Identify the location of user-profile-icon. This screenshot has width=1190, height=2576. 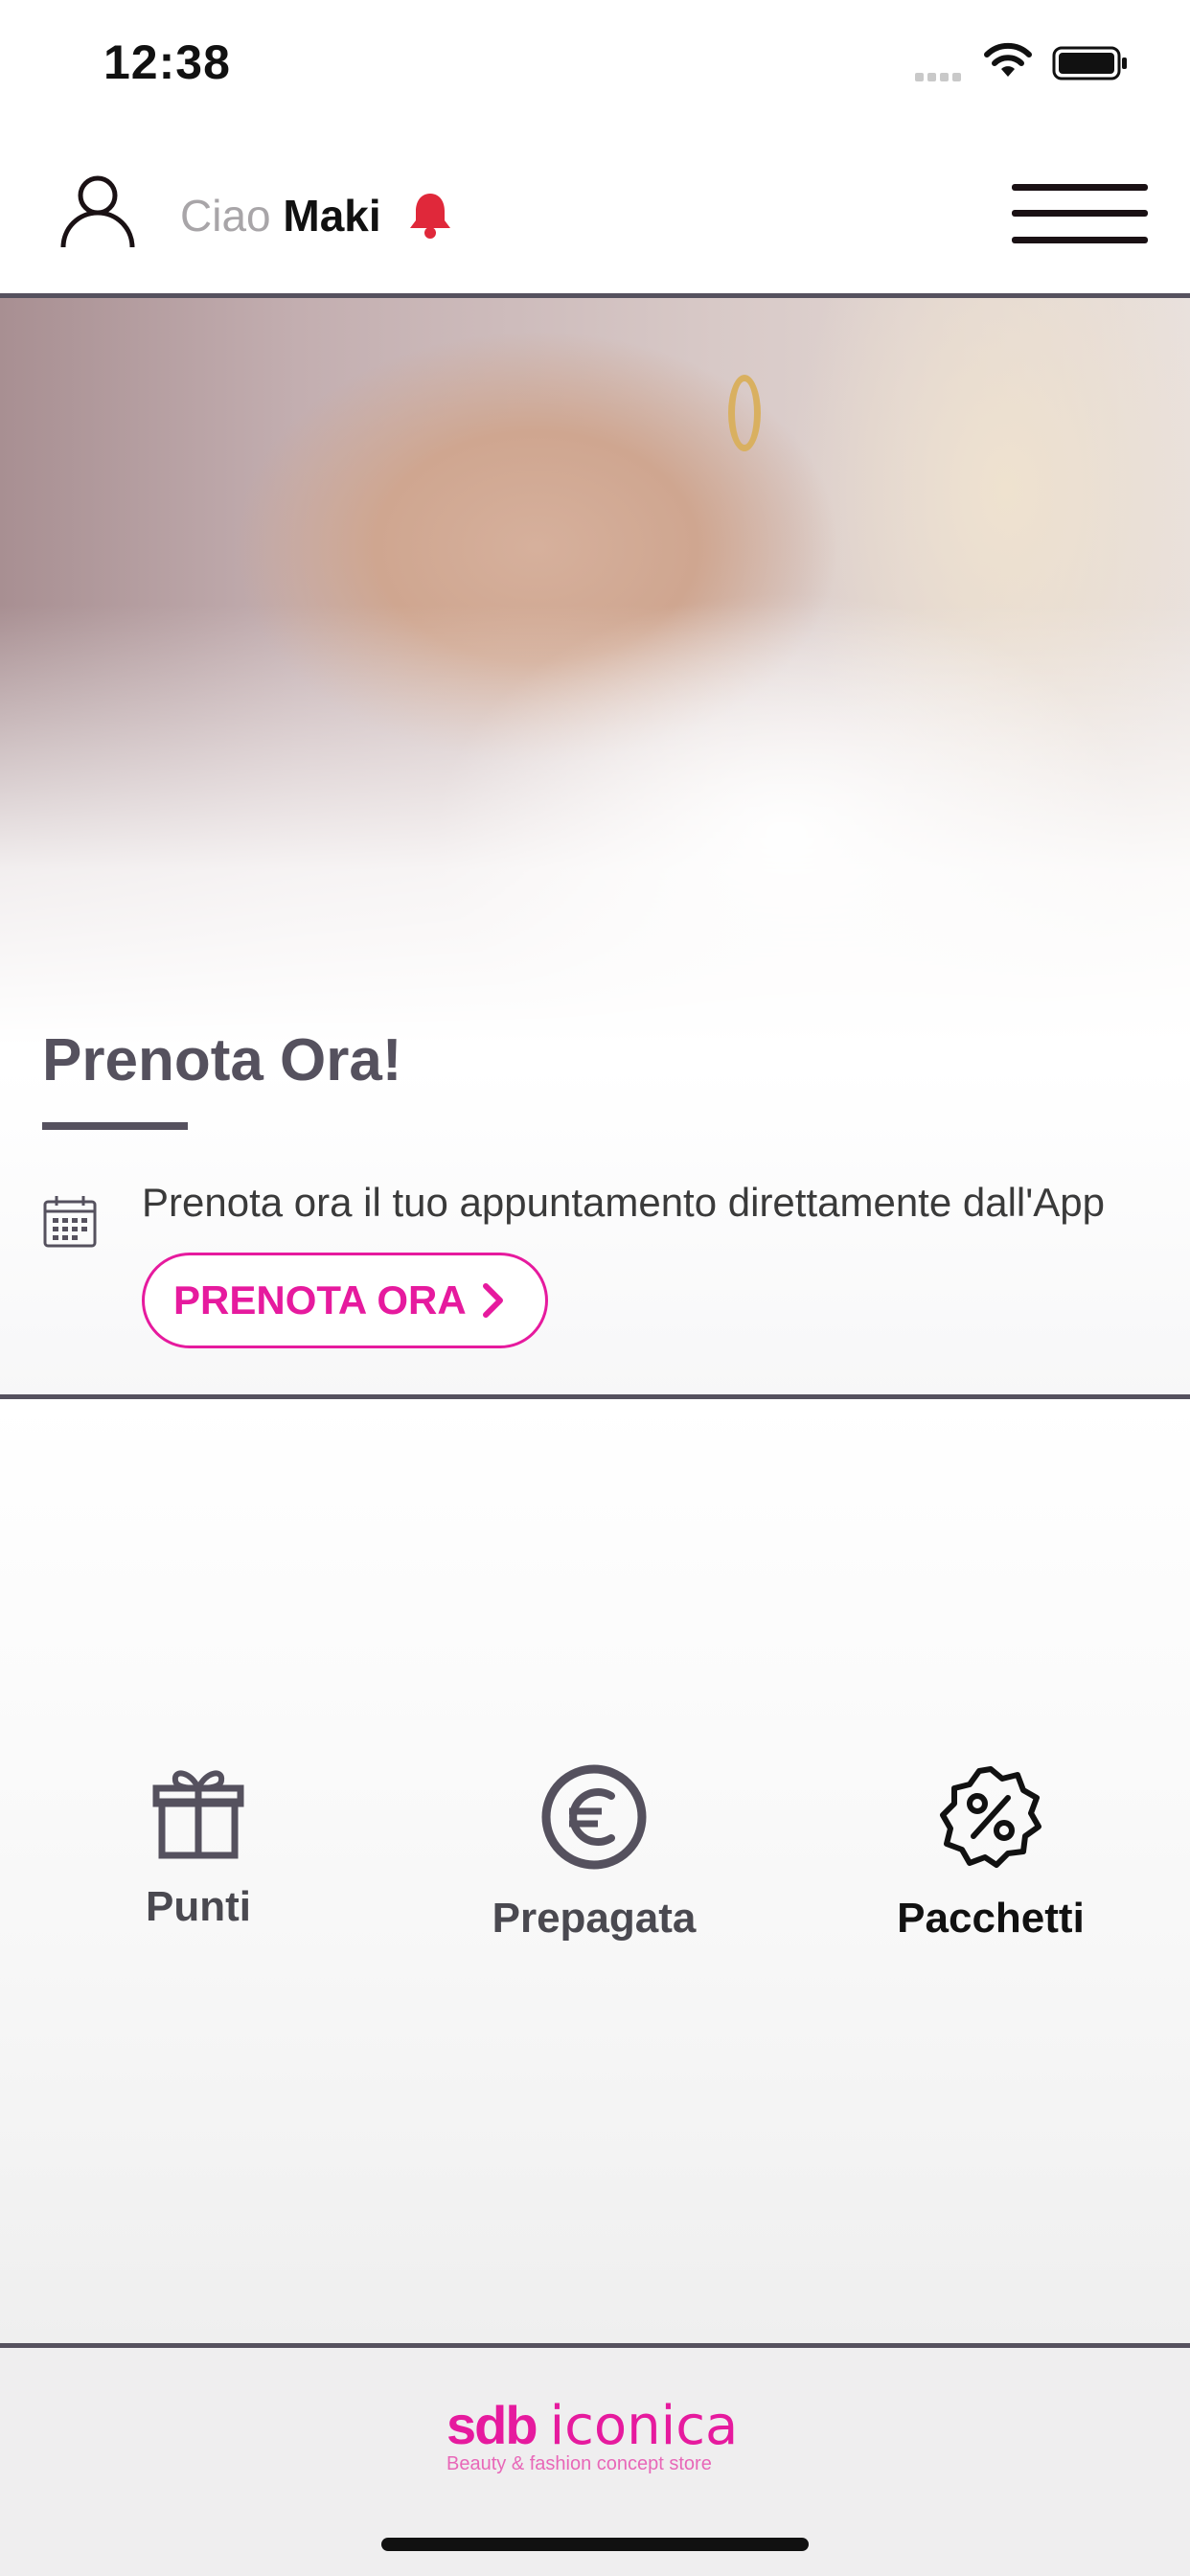
(97, 210).